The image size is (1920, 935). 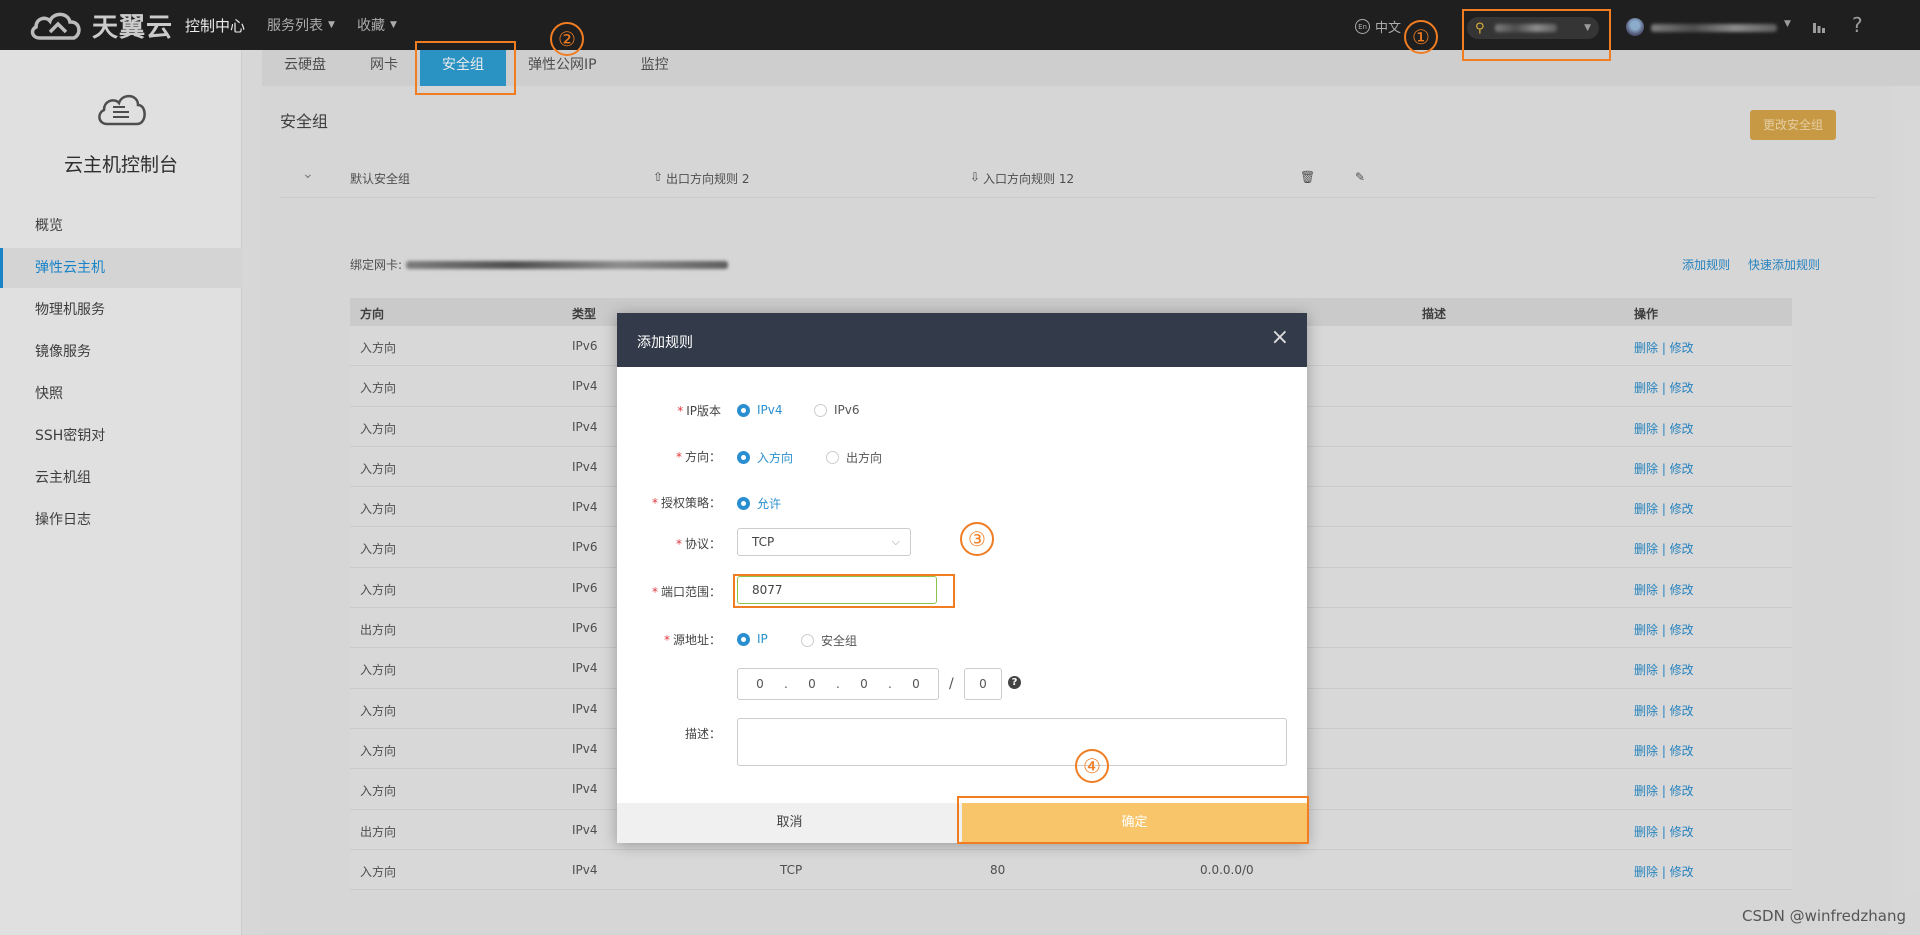 I want to click on annotation-number-3: ③, so click(x=977, y=539).